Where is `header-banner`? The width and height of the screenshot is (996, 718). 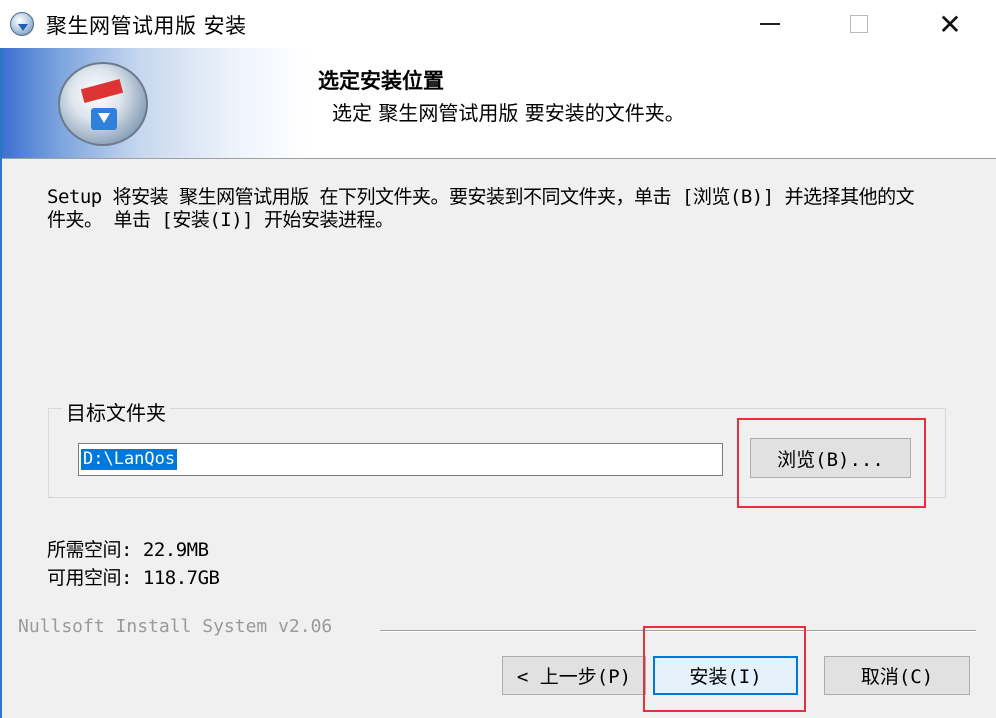 header-banner is located at coordinates (155, 103).